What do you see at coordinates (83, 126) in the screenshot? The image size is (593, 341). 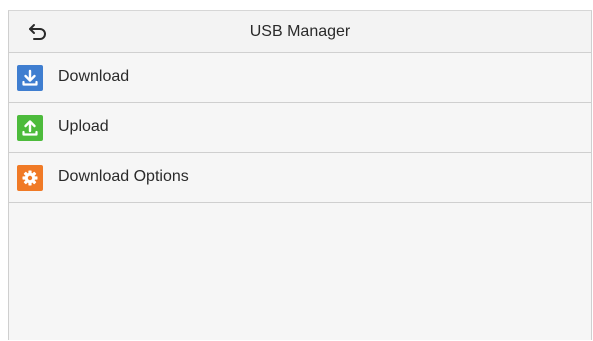 I see `menu-item-label: Upload` at bounding box center [83, 126].